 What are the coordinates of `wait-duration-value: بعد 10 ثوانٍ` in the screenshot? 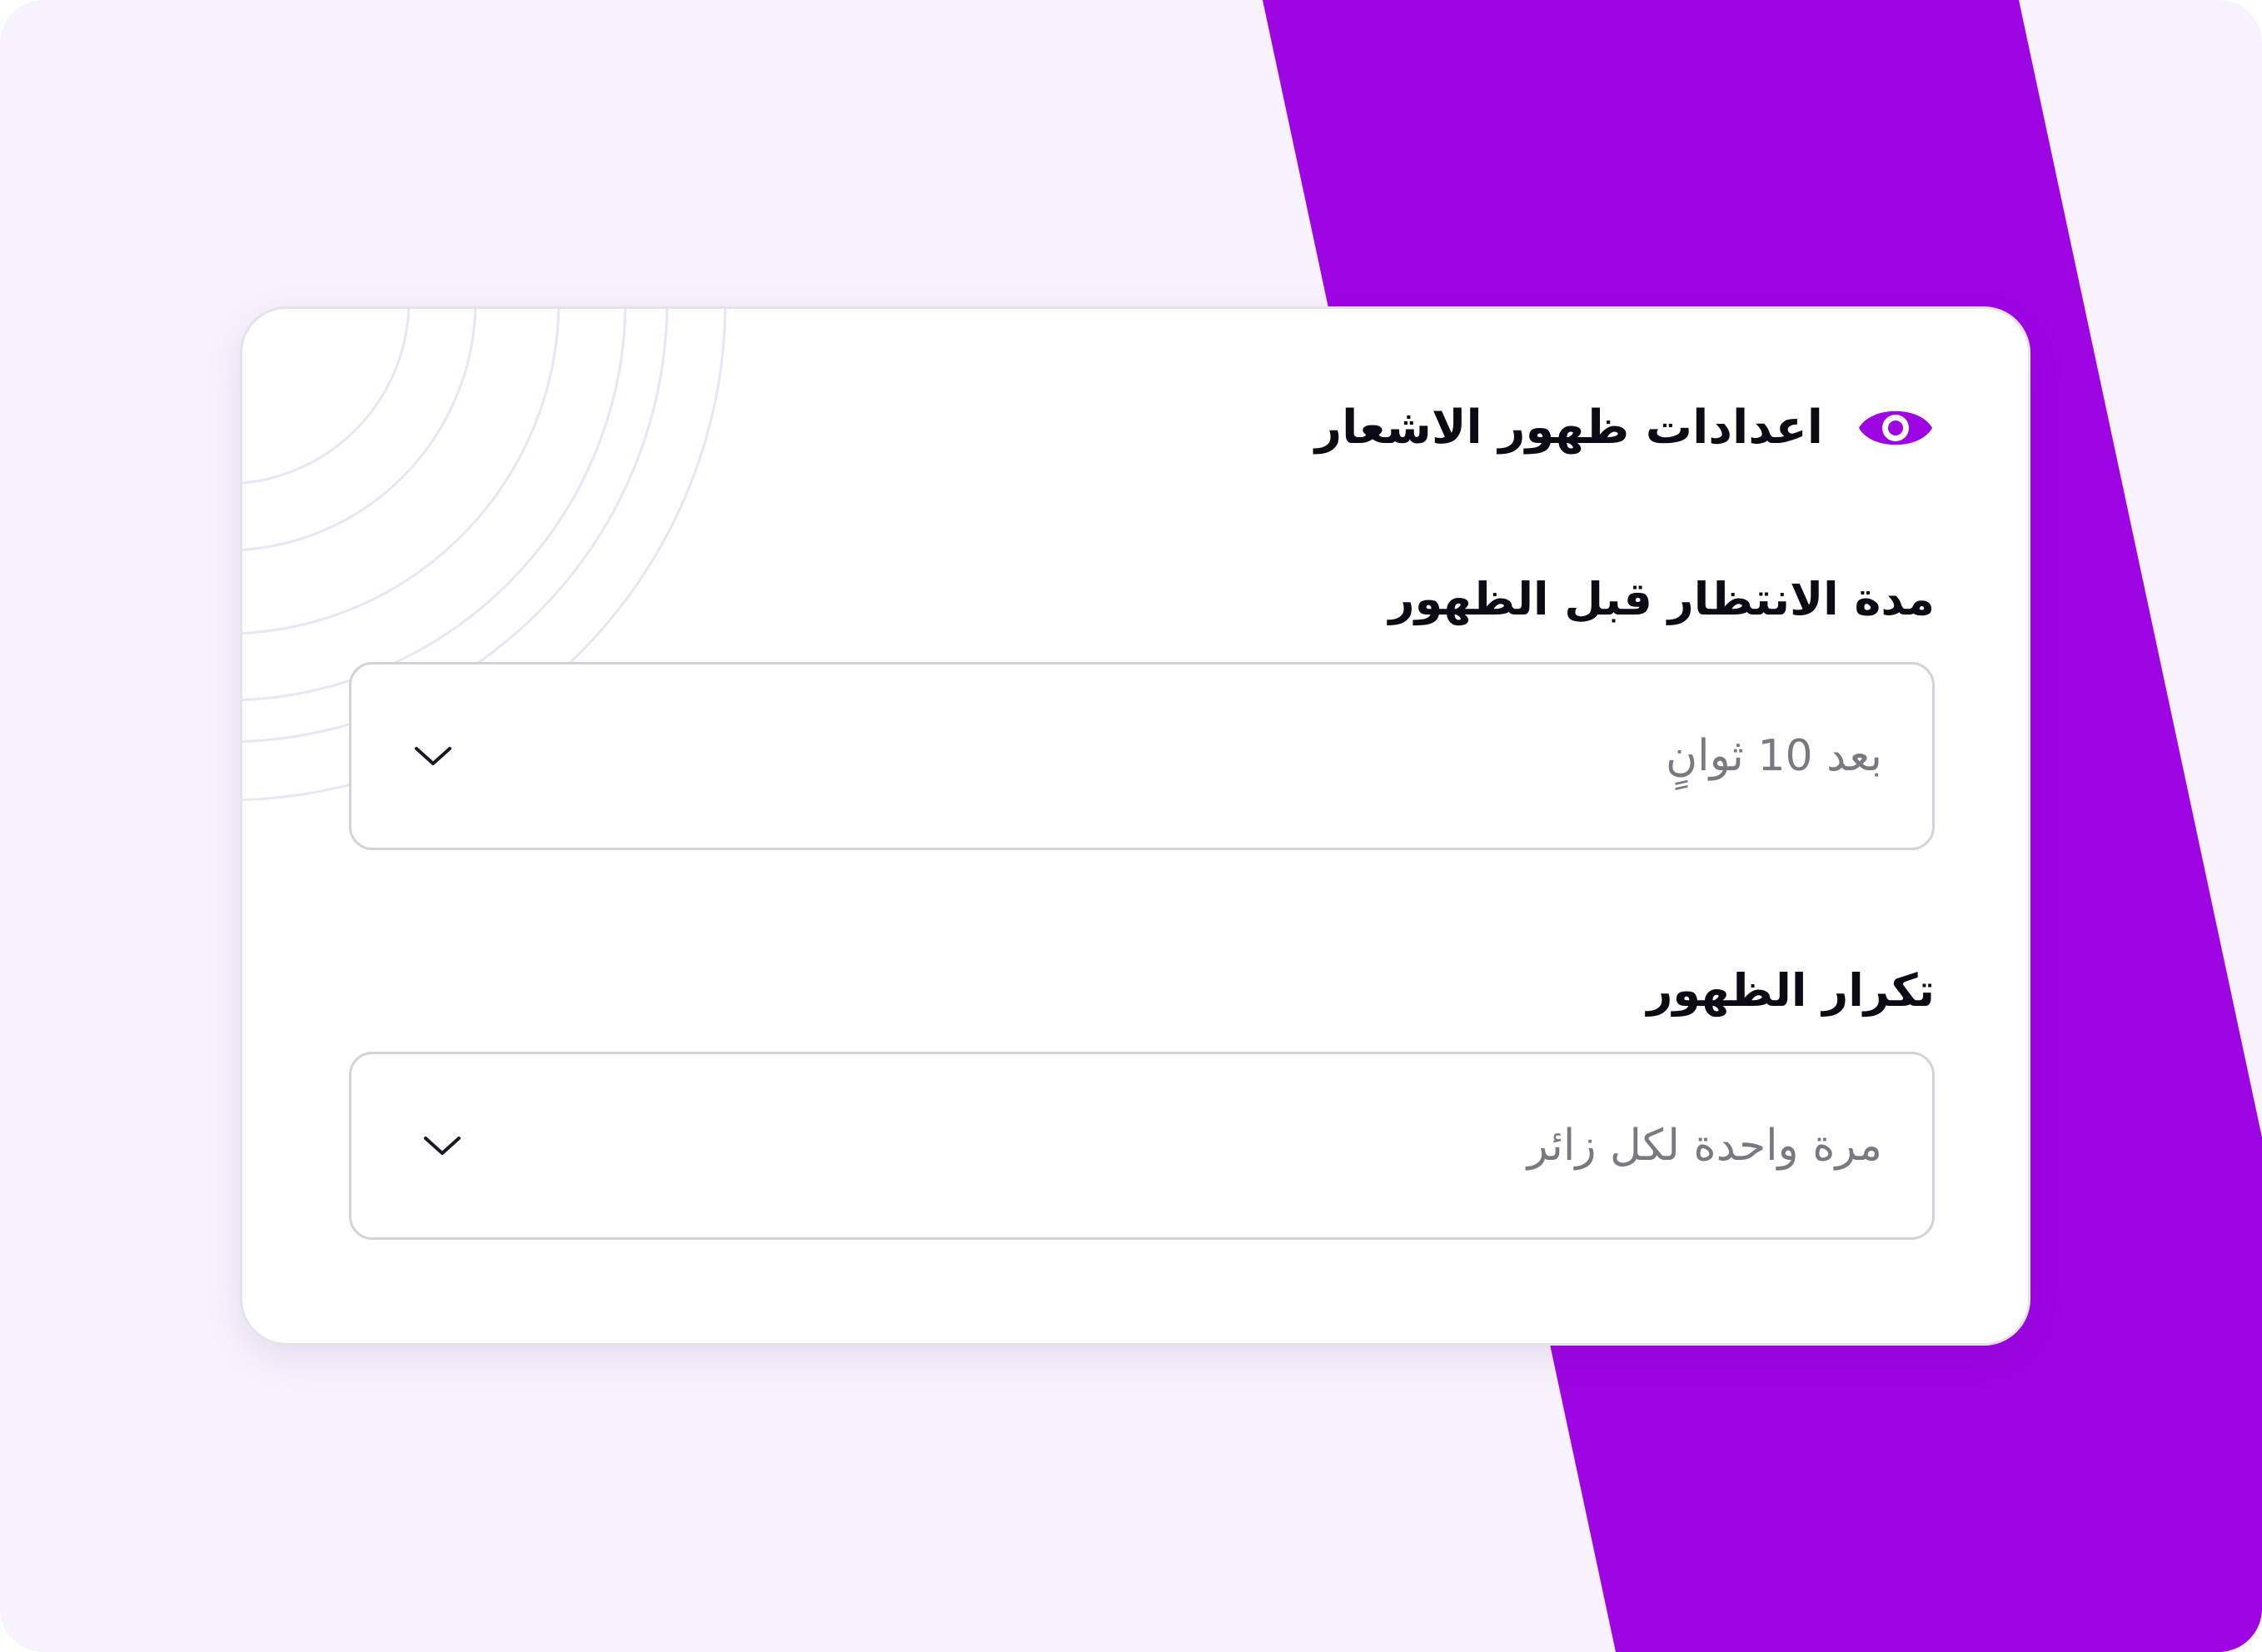 It's located at (1773, 756).